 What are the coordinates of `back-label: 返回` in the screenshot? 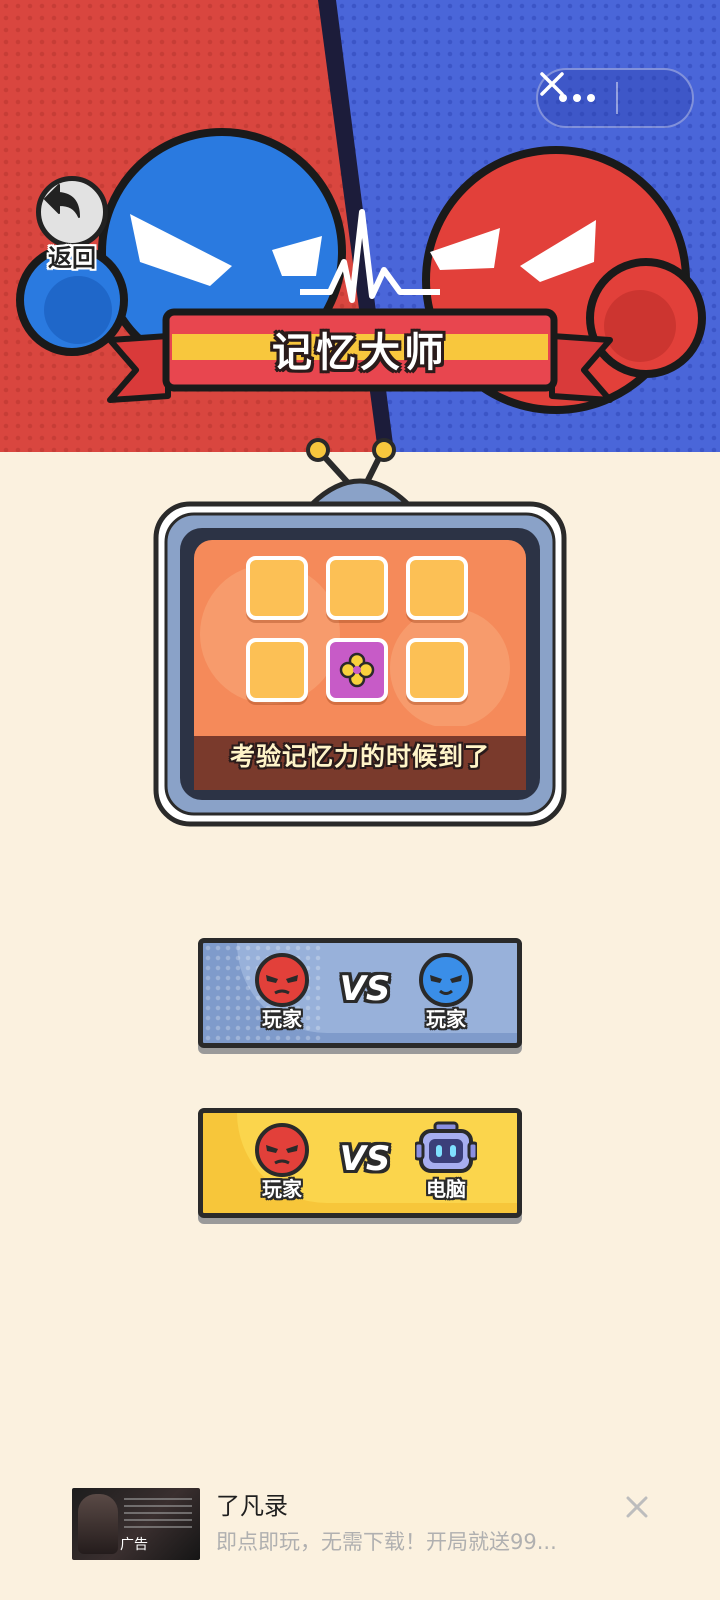 It's located at (72, 258).